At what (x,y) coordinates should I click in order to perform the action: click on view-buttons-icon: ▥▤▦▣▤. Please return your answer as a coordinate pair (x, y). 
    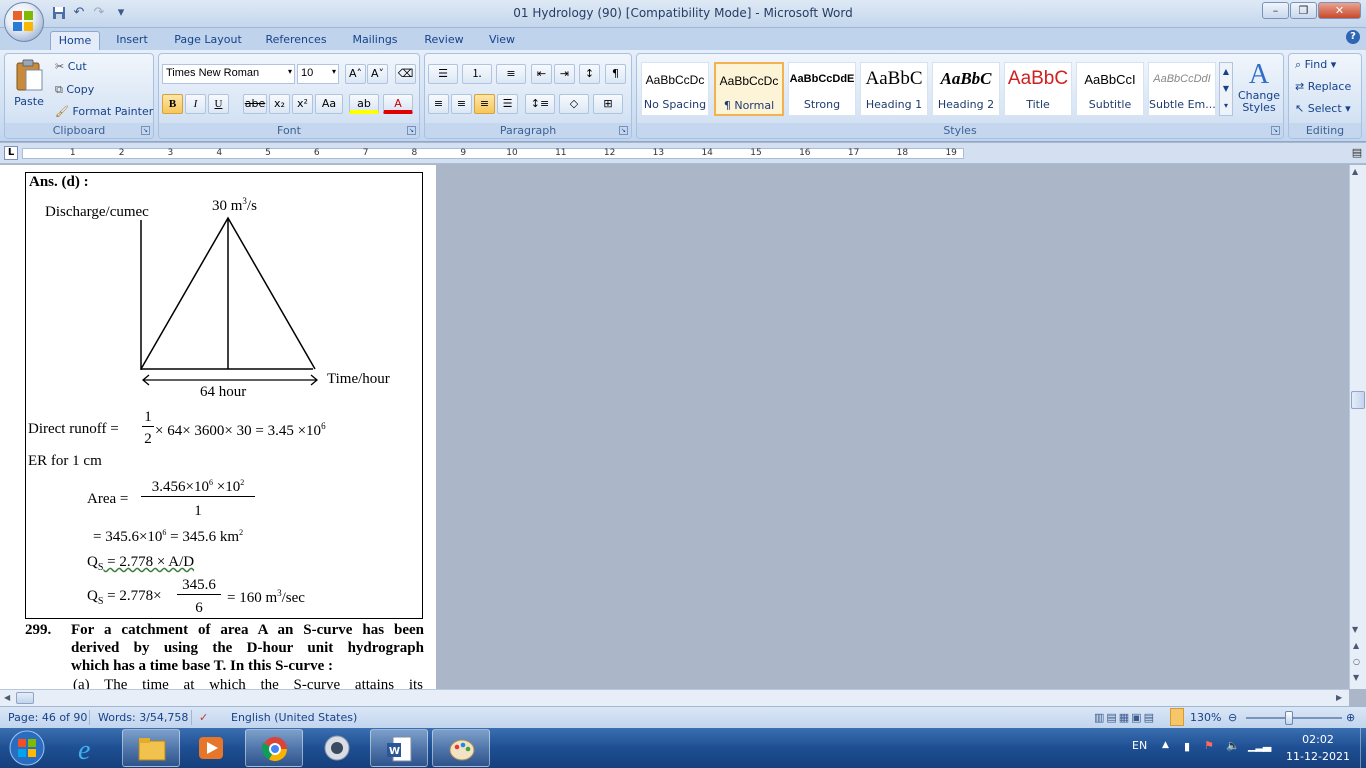
    Looking at the image, I should click on (1125, 717).